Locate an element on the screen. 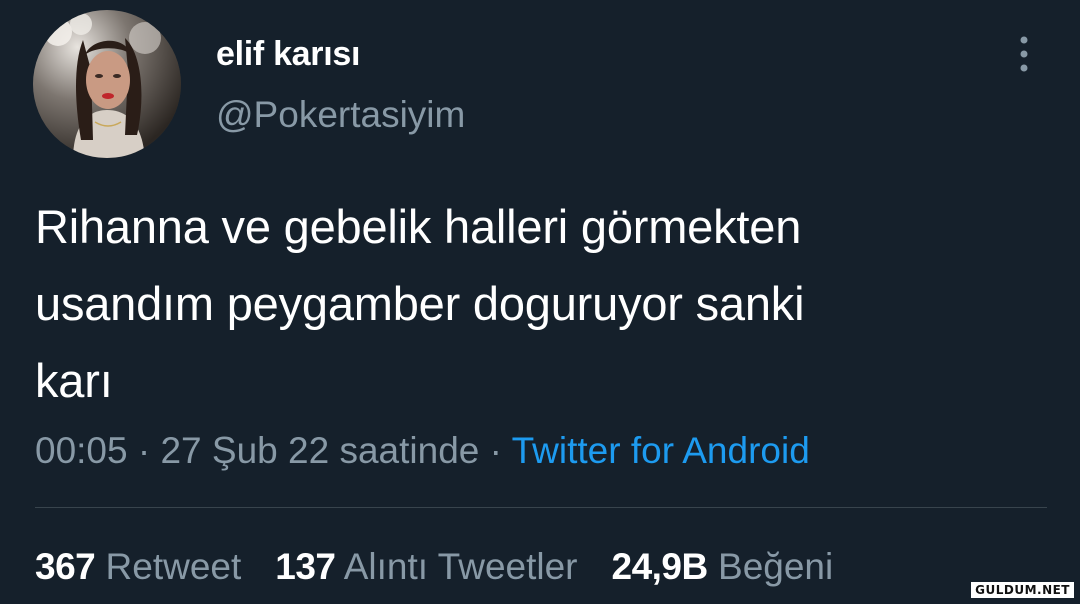 The width and height of the screenshot is (1080, 604). username: @Pokertasiyim is located at coordinates (340, 115).